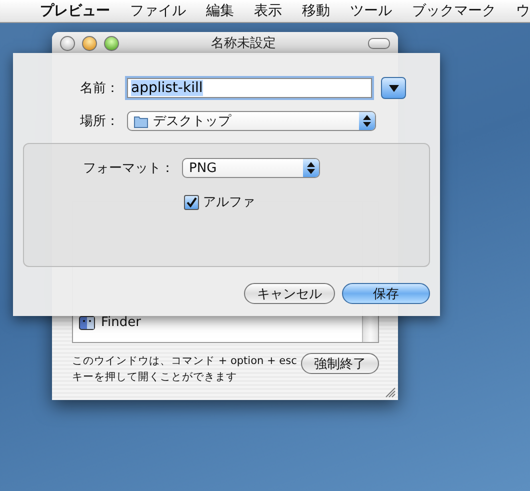 The image size is (530, 491). I want to click on force-quit-button: 強制終了, so click(340, 363).